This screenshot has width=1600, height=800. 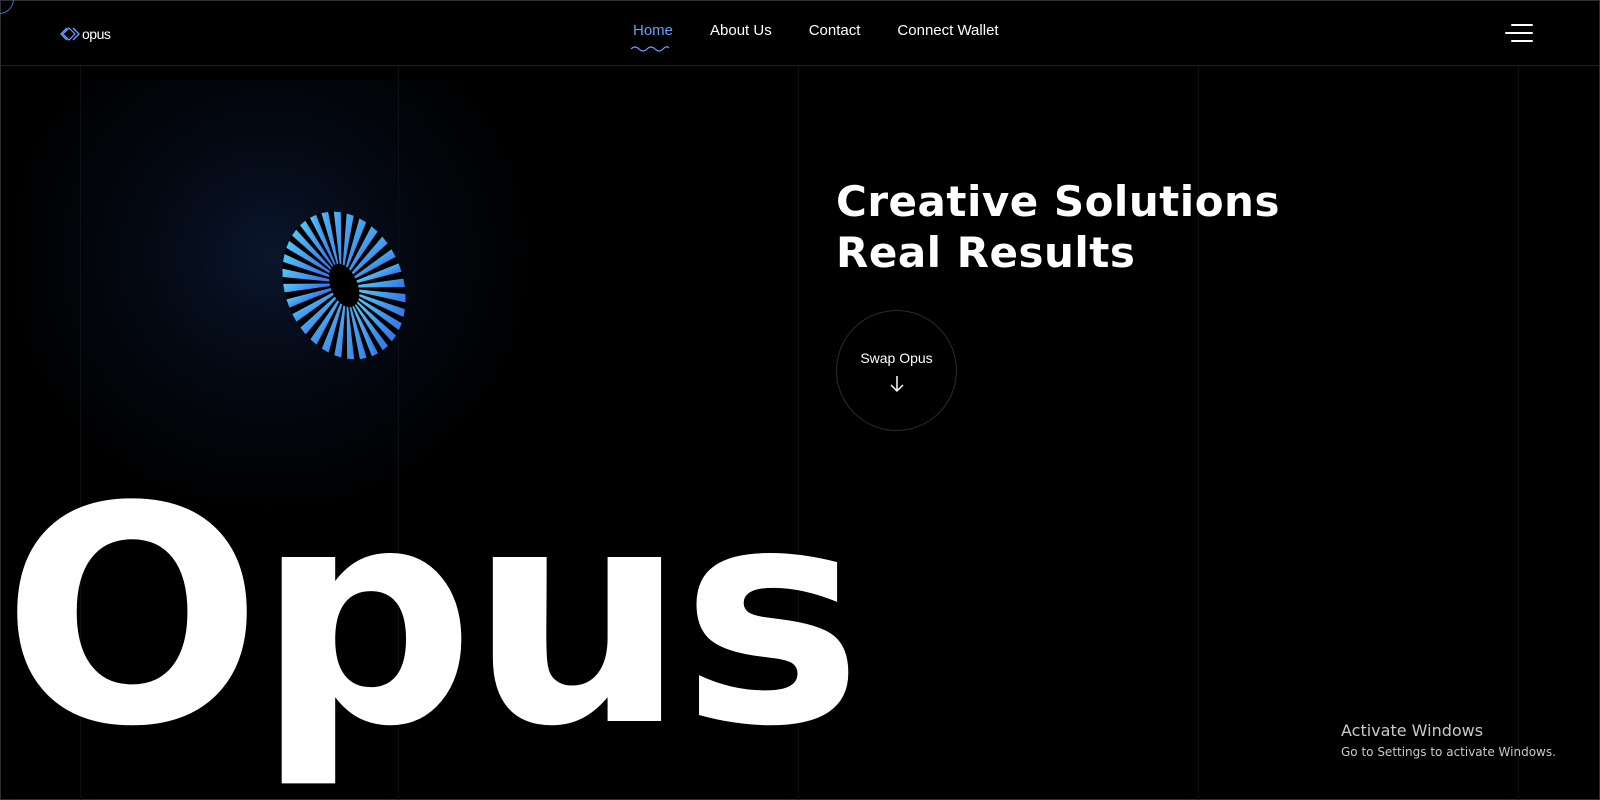 What do you see at coordinates (1058, 227) in the screenshot?
I see `hero-headline: Creative Solutions Real Results` at bounding box center [1058, 227].